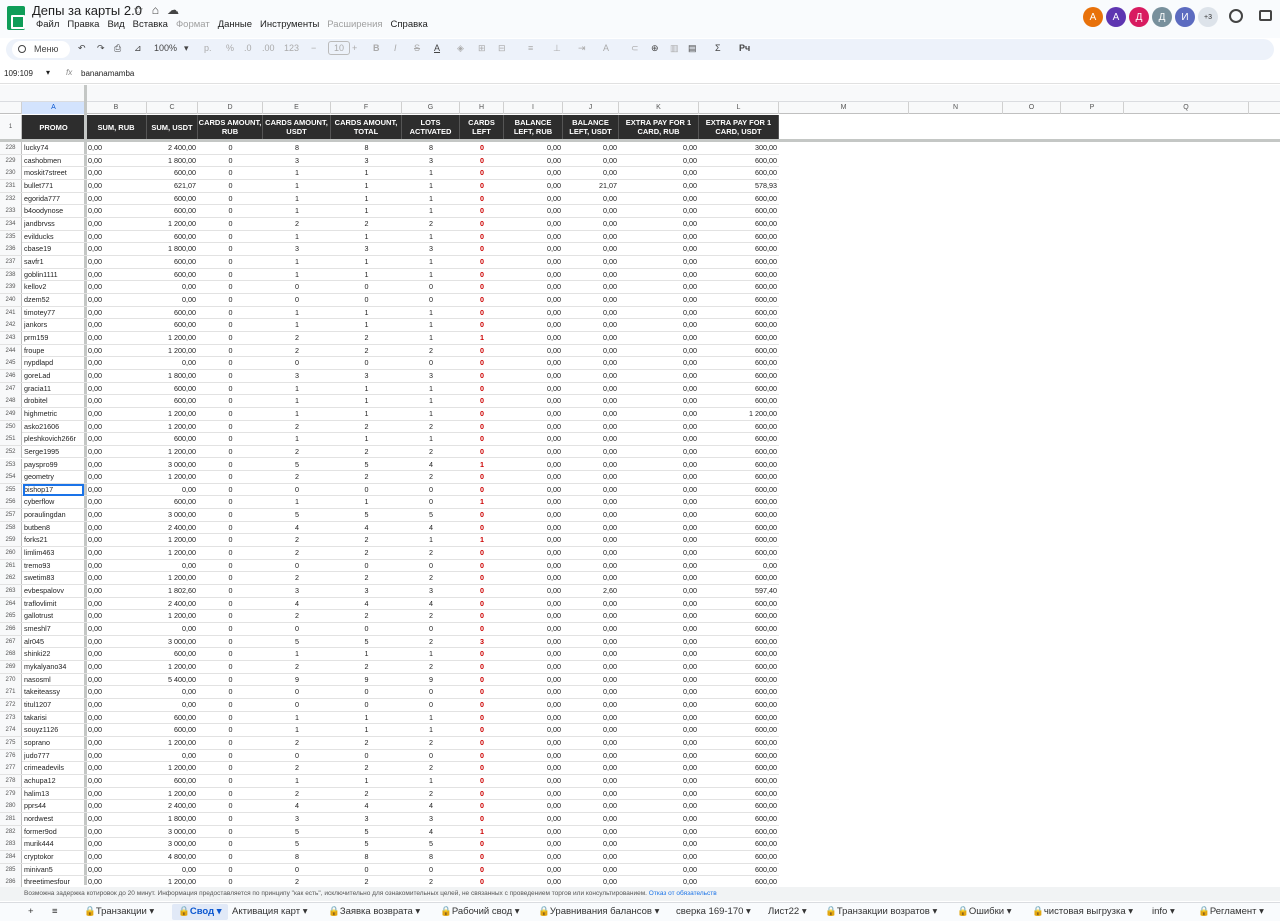 This screenshot has width=1280, height=921. What do you see at coordinates (54, 249) in the screenshot?
I see `table-cell: cbase19` at bounding box center [54, 249].